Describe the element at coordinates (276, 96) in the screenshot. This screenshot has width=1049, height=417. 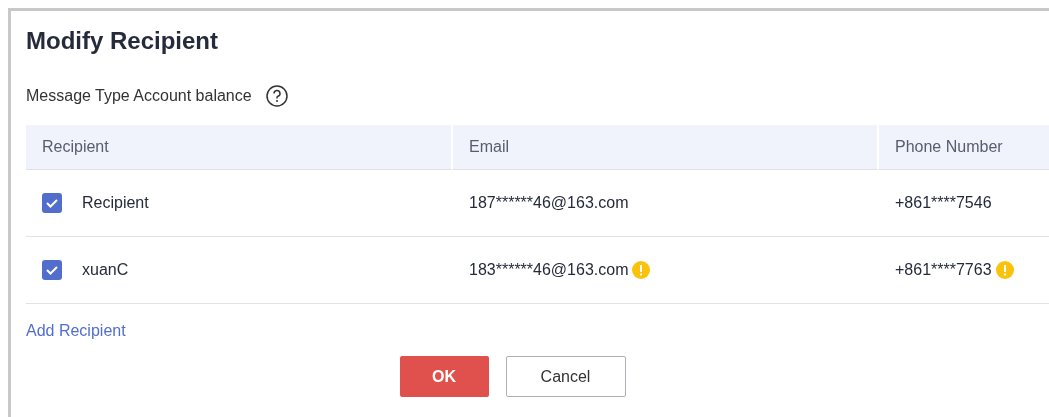
I see `help-icon` at that location.